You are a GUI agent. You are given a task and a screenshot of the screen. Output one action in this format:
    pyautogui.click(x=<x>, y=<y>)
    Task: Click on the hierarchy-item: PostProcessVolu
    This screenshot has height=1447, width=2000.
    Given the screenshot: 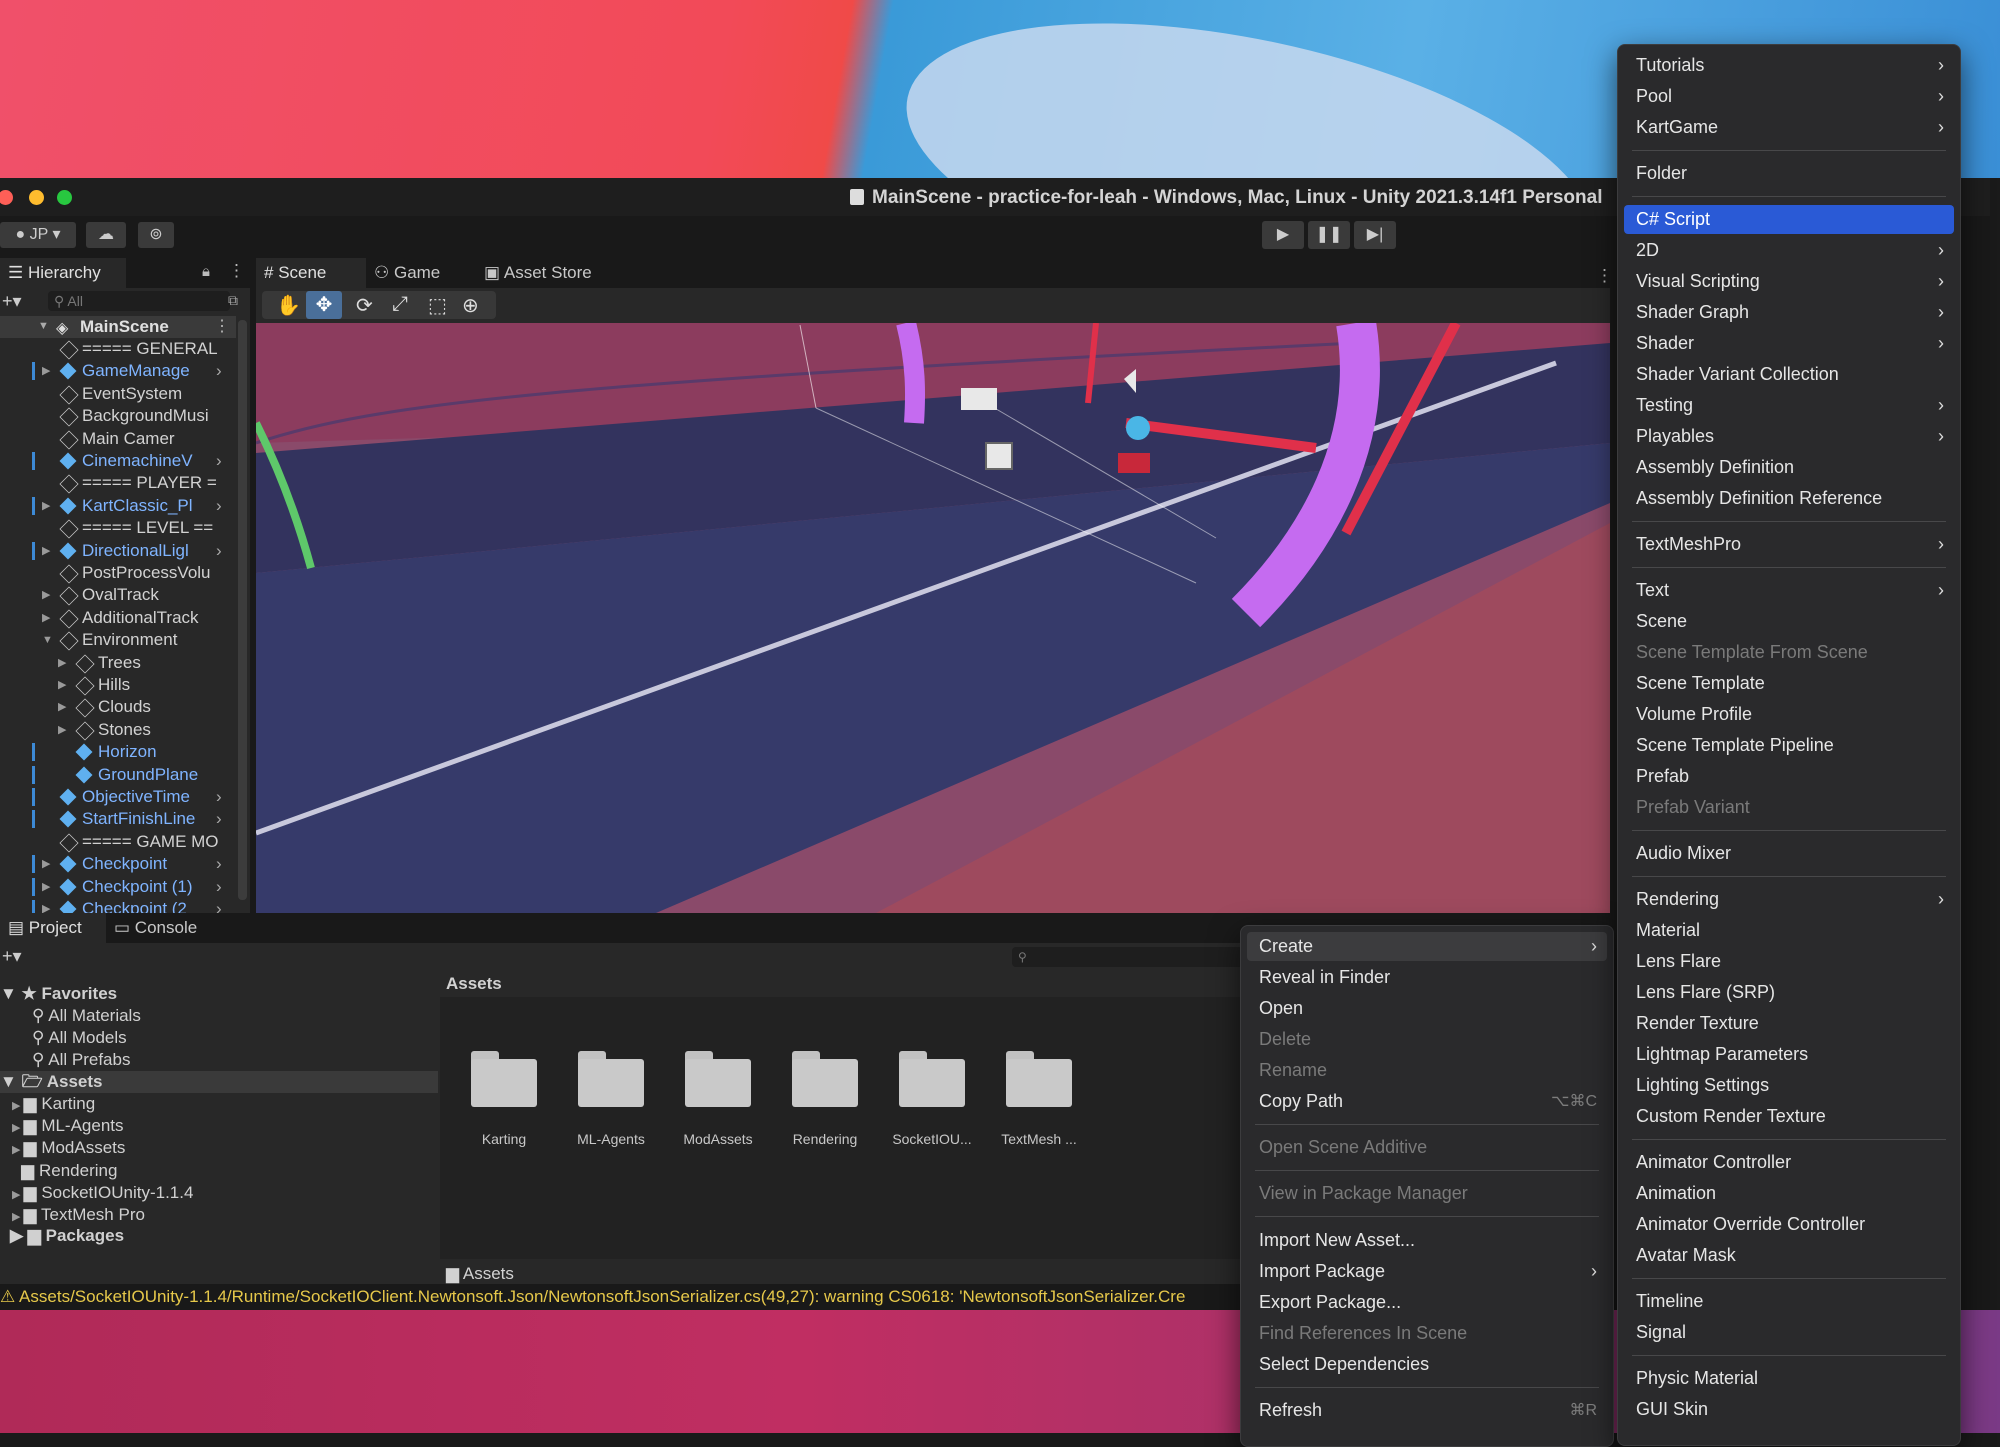 What is the action you would take?
    pyautogui.click(x=117, y=573)
    